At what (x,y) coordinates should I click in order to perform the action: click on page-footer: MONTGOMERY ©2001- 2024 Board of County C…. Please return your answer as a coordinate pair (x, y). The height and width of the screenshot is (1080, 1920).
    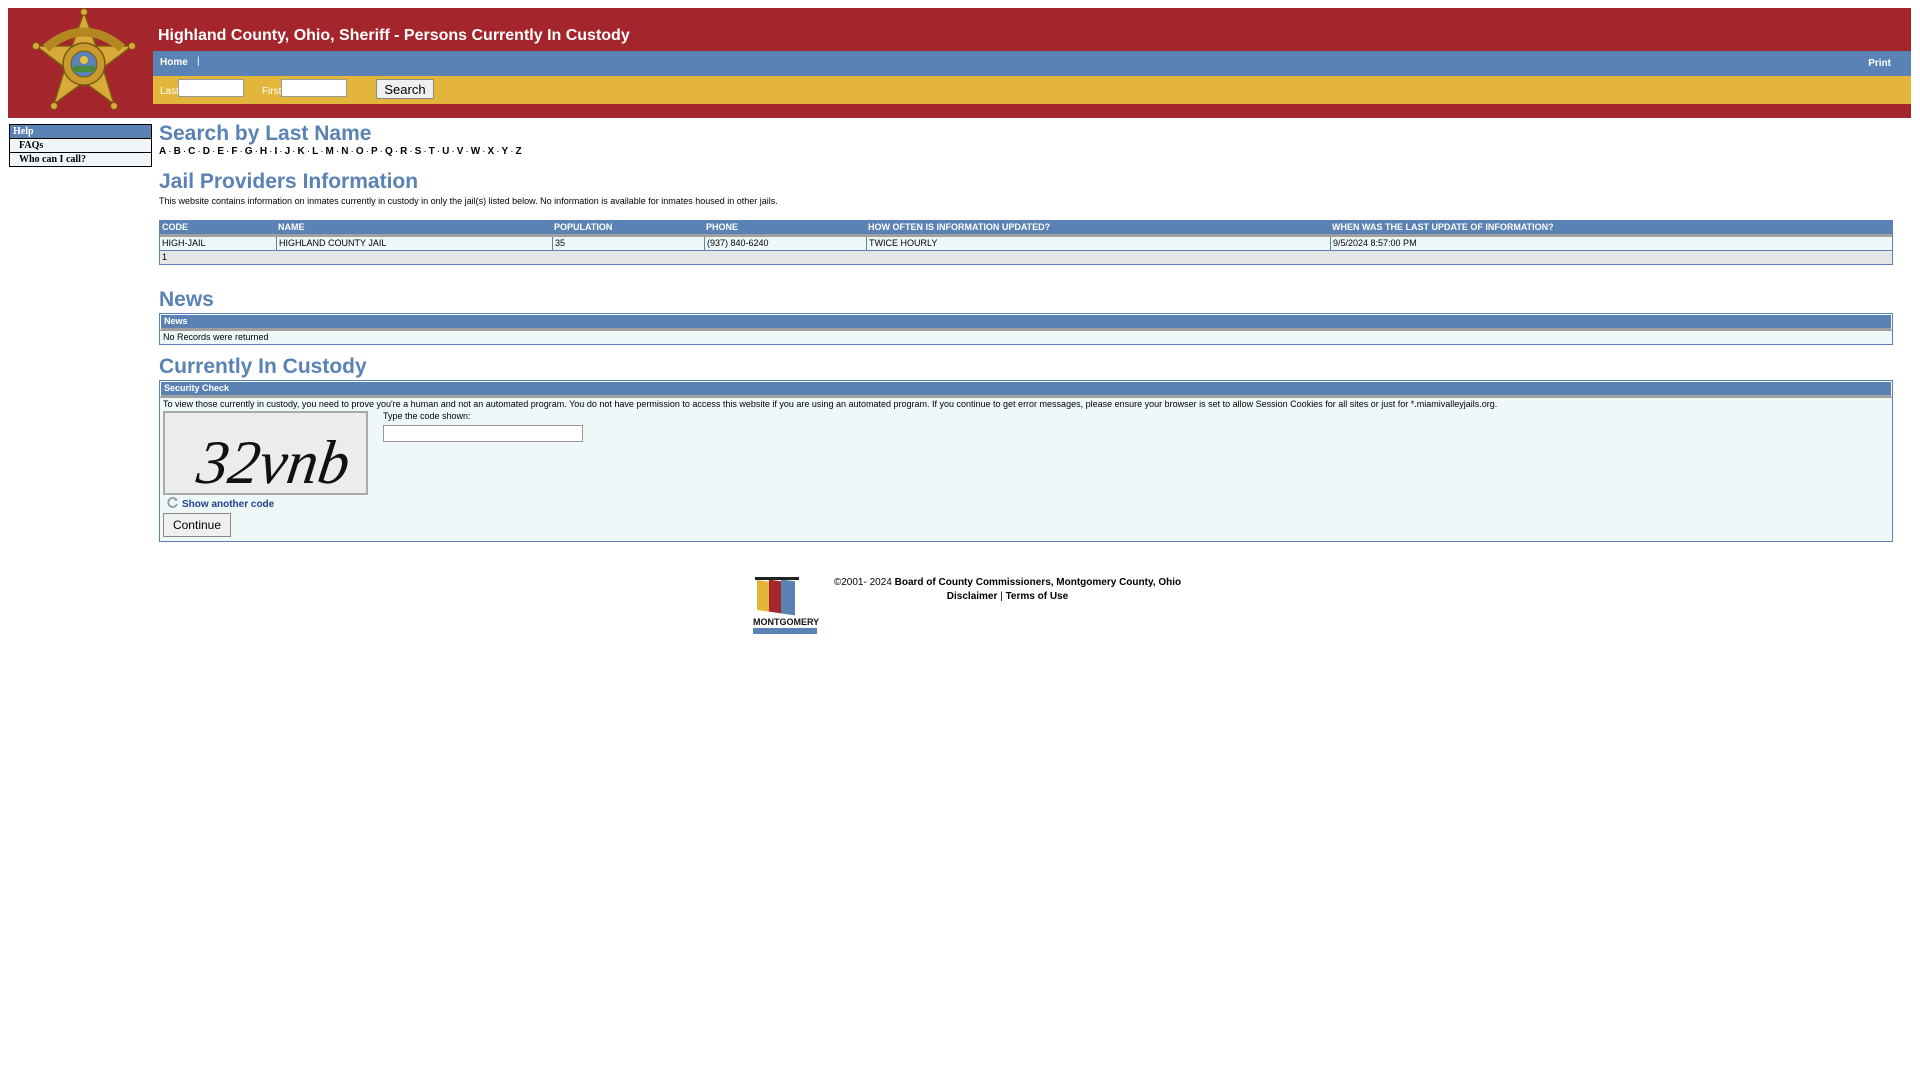
    Looking at the image, I should click on (970, 605).